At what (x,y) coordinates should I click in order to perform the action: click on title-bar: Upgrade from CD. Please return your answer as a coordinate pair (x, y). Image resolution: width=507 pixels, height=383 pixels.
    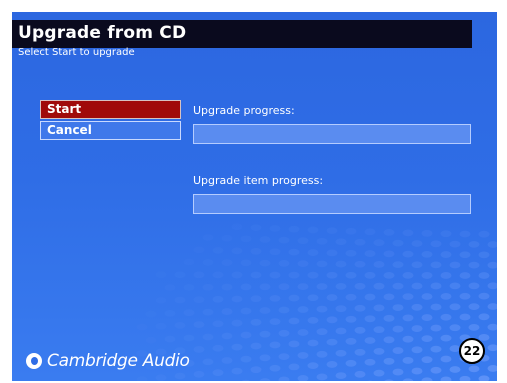
    Looking at the image, I should click on (242, 34).